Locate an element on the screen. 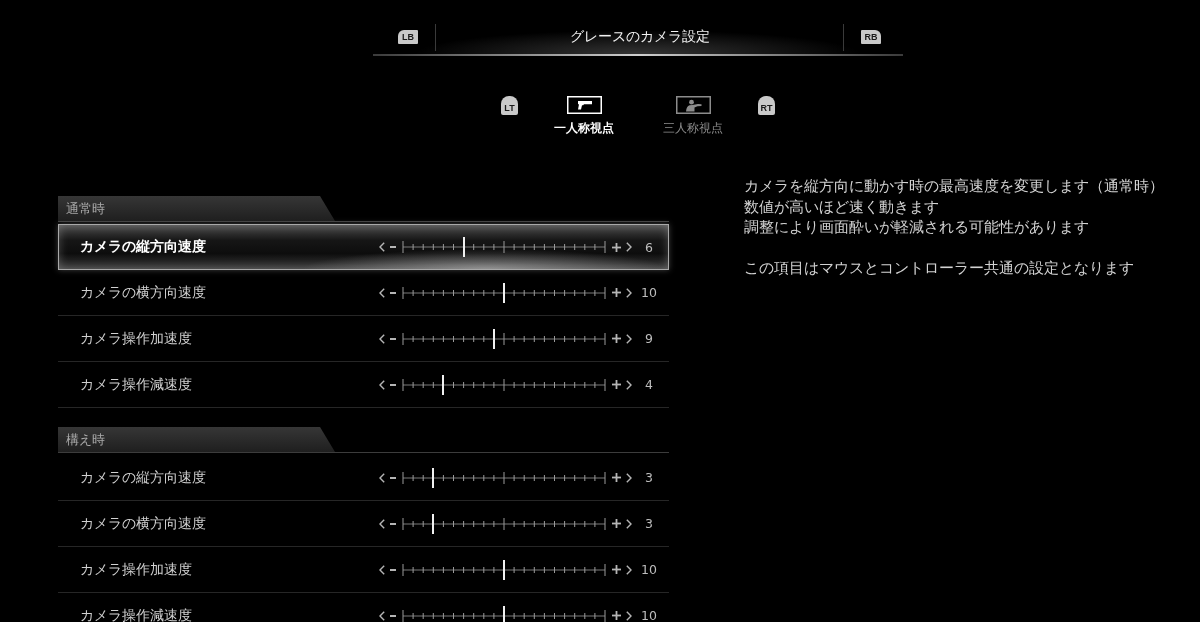  section-header: 通常時 is located at coordinates (196, 208).